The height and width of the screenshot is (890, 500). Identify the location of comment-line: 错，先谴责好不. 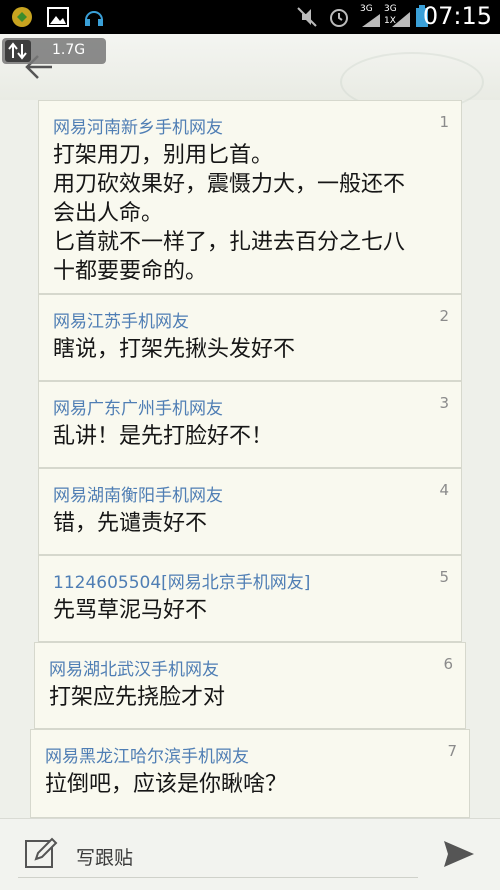
(130, 523).